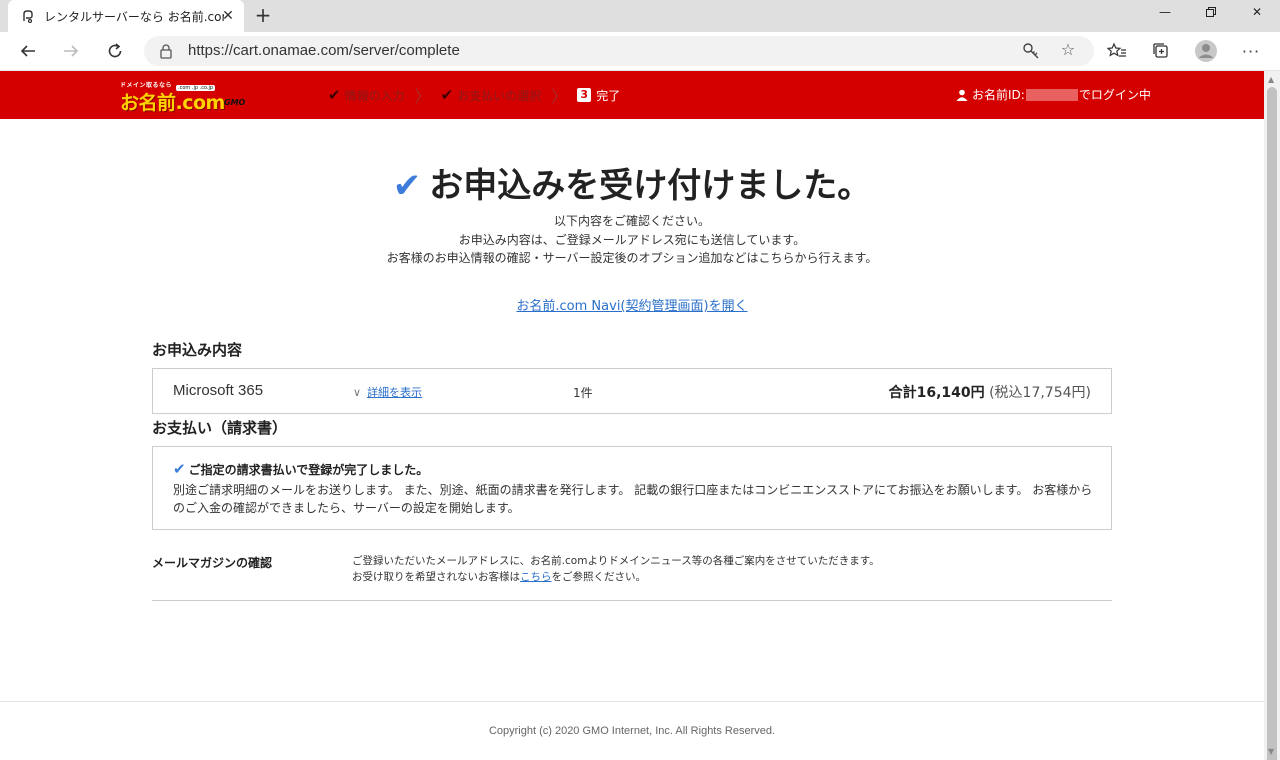 This screenshot has width=1280, height=760. I want to click on onamae-logo: ドメイン取るなら .com .jp .co.jp お名前.com GMO, so click(195, 97).